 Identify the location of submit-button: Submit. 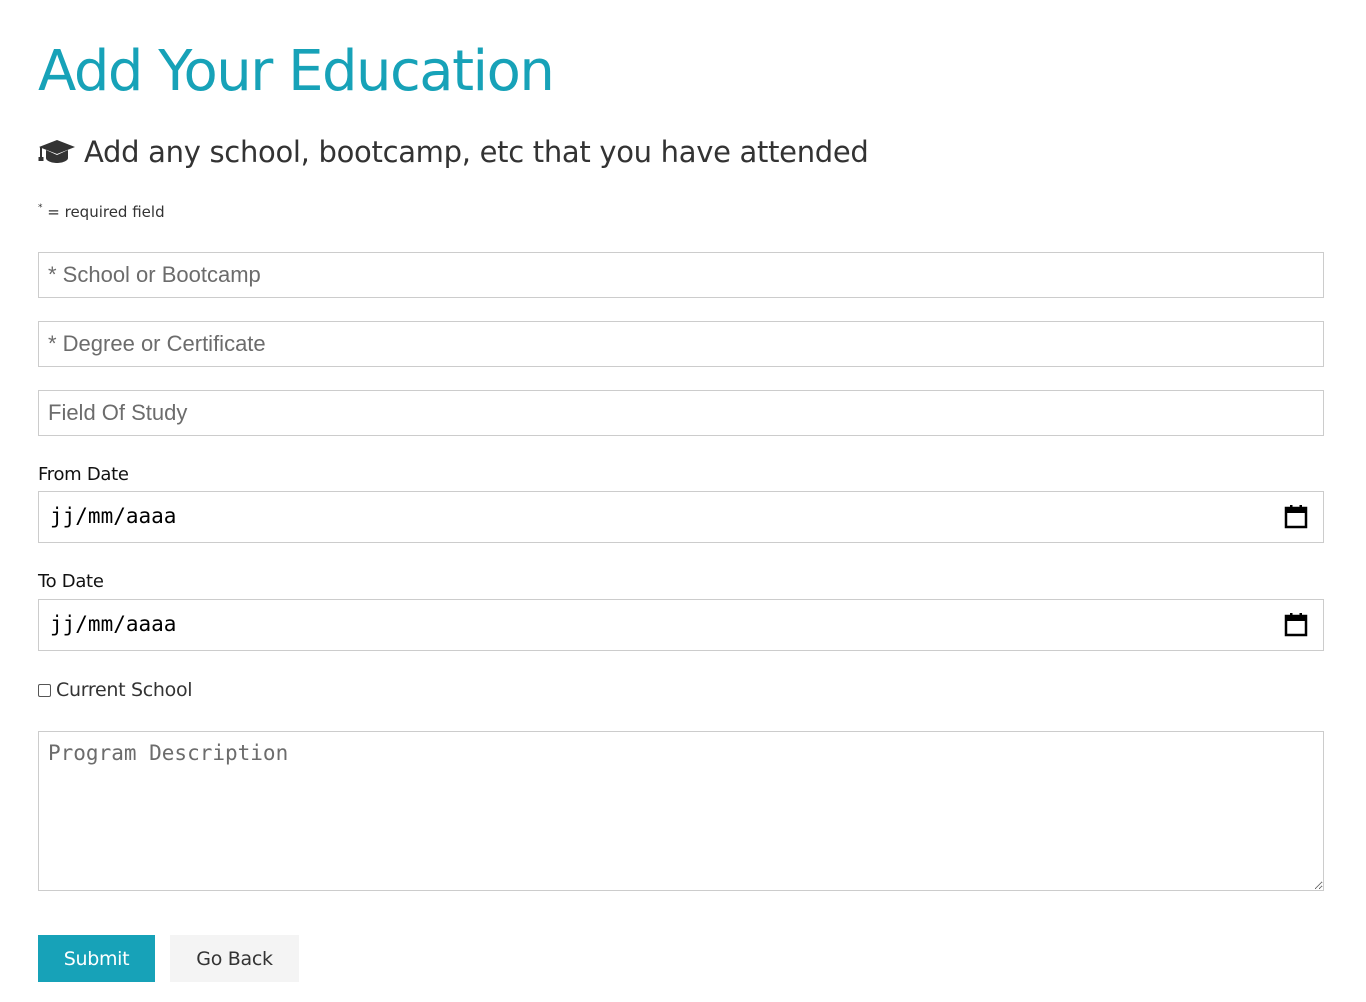
(96, 958).